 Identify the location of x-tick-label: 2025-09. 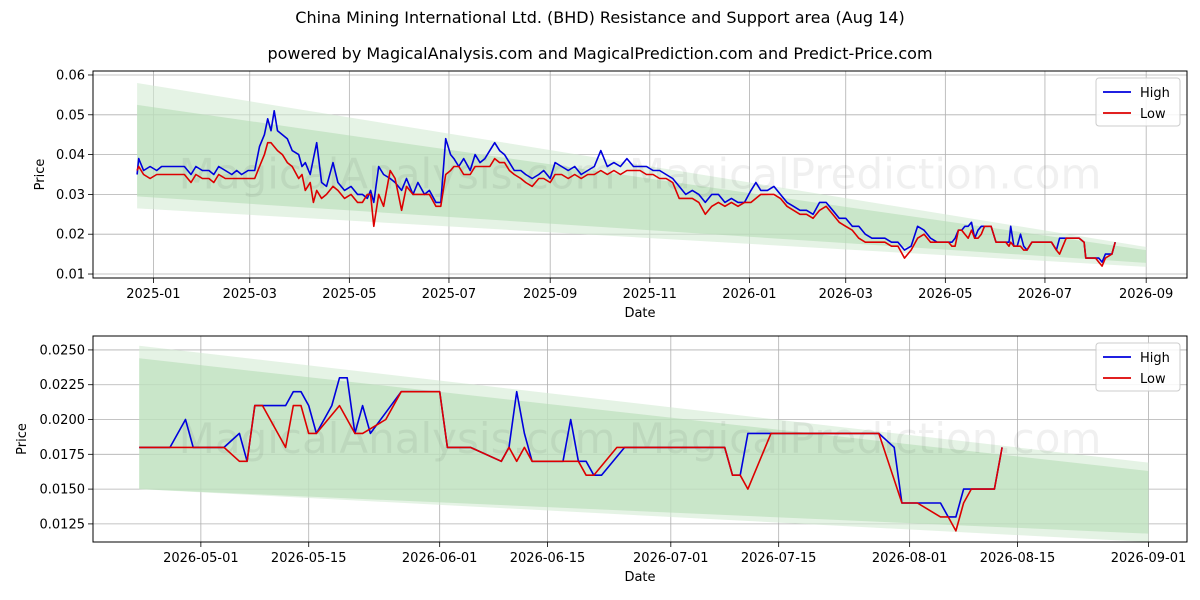
(550, 294).